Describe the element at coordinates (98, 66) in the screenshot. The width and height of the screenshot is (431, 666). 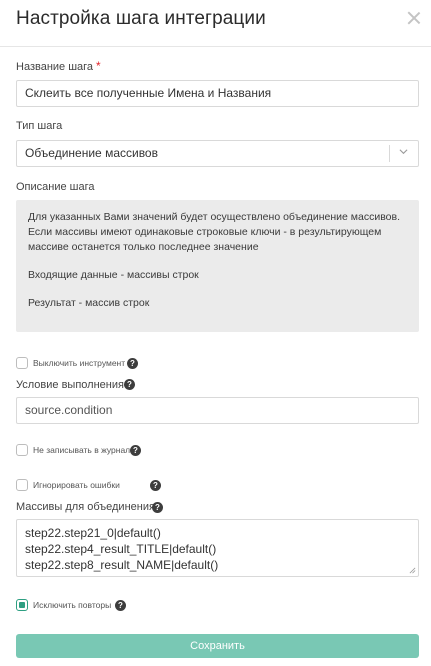
I see `required-mark: *` at that location.